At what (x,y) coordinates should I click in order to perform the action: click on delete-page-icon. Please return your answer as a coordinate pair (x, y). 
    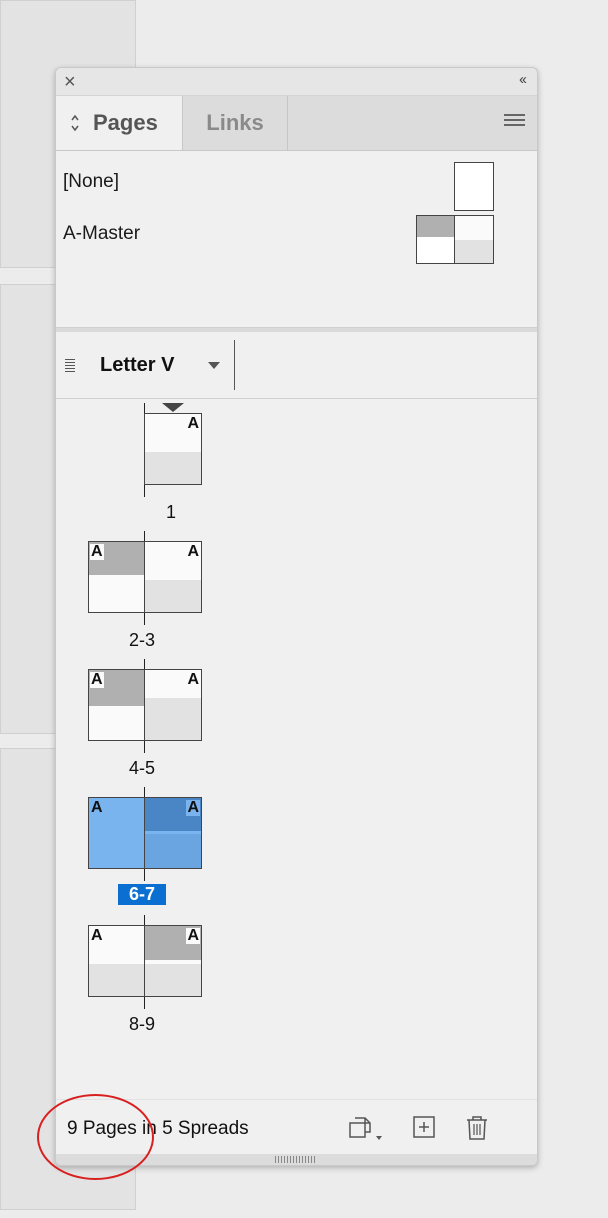
    Looking at the image, I should click on (477, 1130).